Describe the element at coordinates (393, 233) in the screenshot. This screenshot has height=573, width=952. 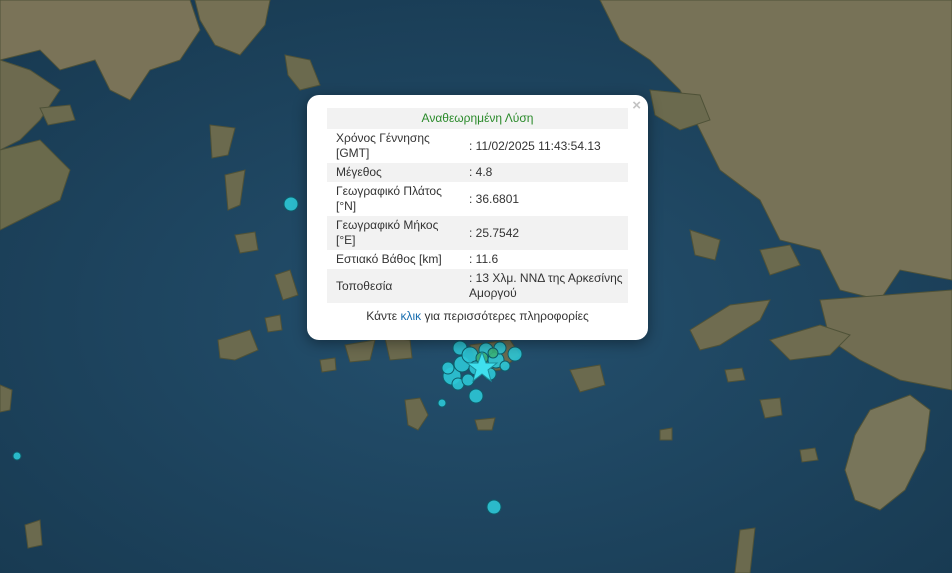
I see `longitude-label: Γεωγραφικό Μήκος [°E]` at that location.